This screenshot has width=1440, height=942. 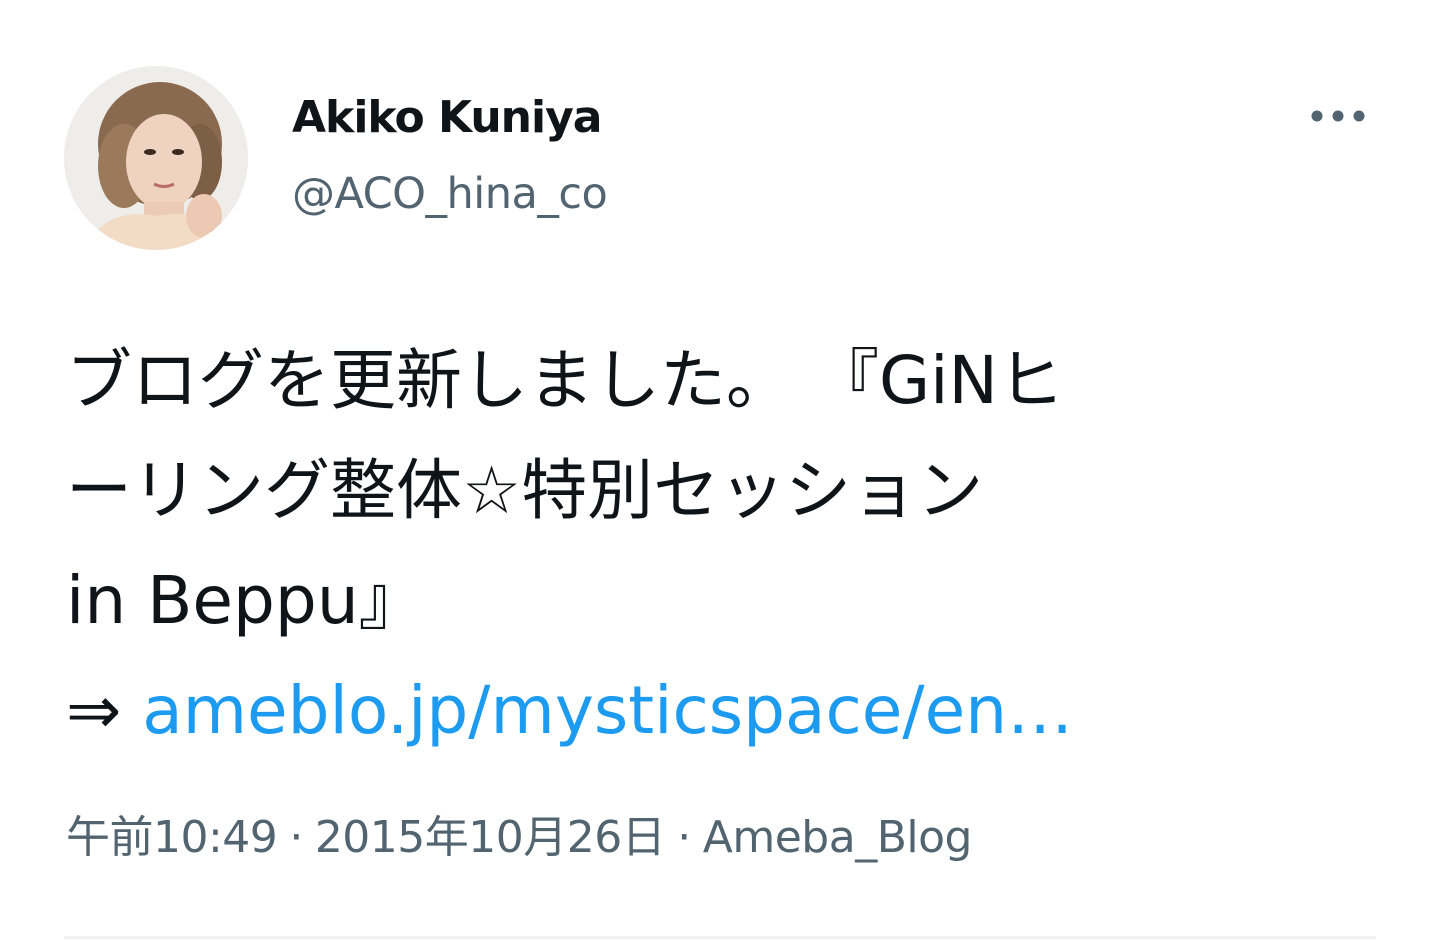 I want to click on author-handle: @ACO_hina_co, so click(x=450, y=194).